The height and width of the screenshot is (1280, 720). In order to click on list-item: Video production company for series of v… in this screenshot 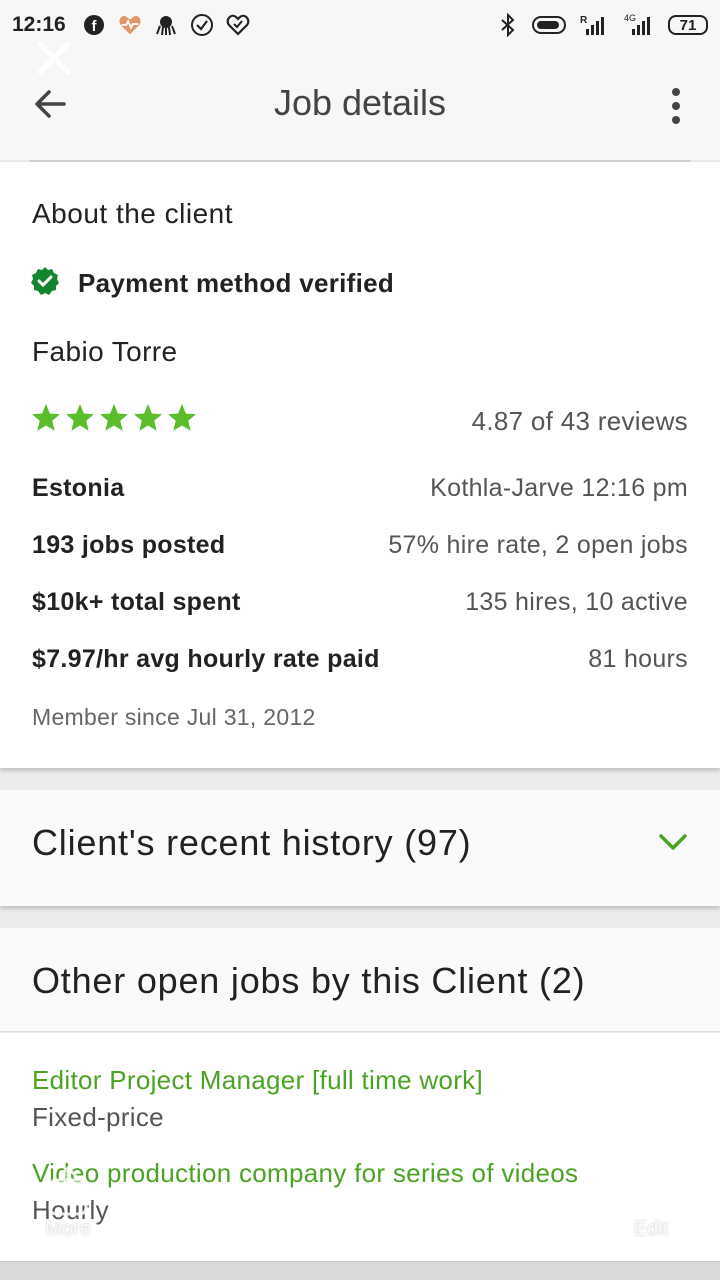, I will do `click(360, 1192)`.